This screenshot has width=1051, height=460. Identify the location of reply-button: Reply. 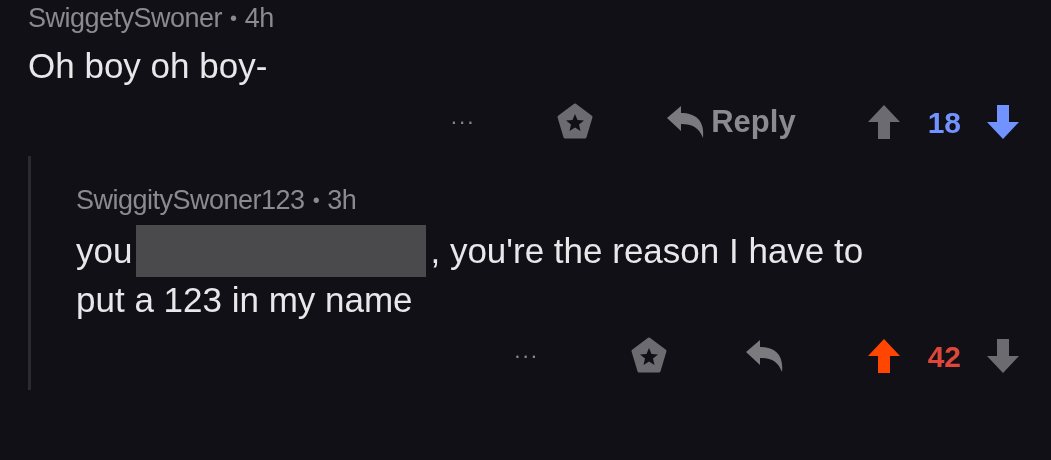
(730, 122).